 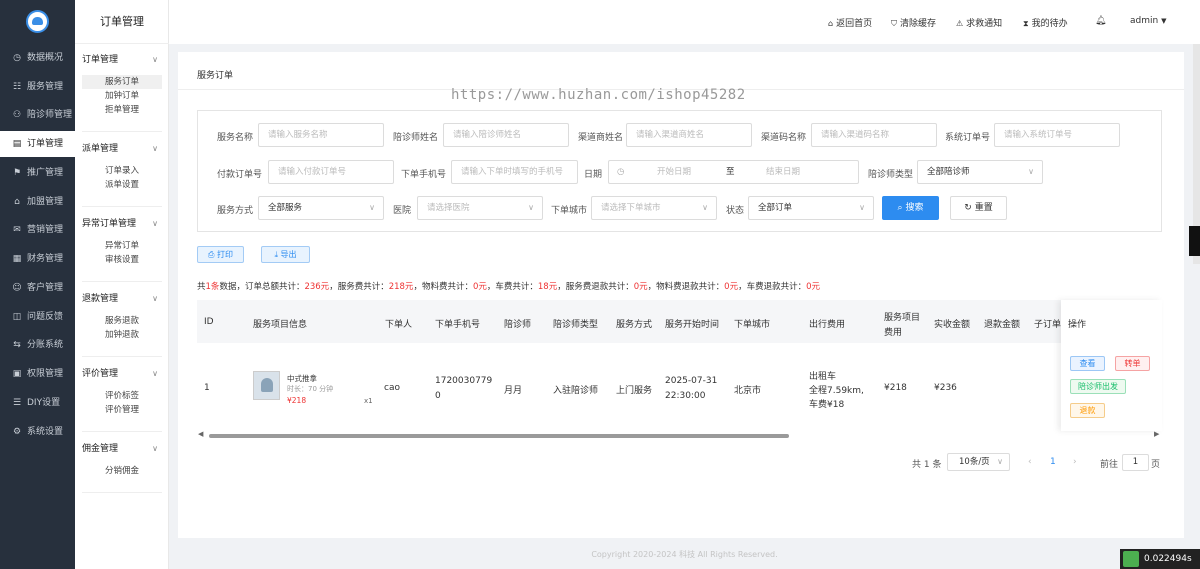 I want to click on submenu-item-review-manage: 评价管理, so click(x=122, y=410).